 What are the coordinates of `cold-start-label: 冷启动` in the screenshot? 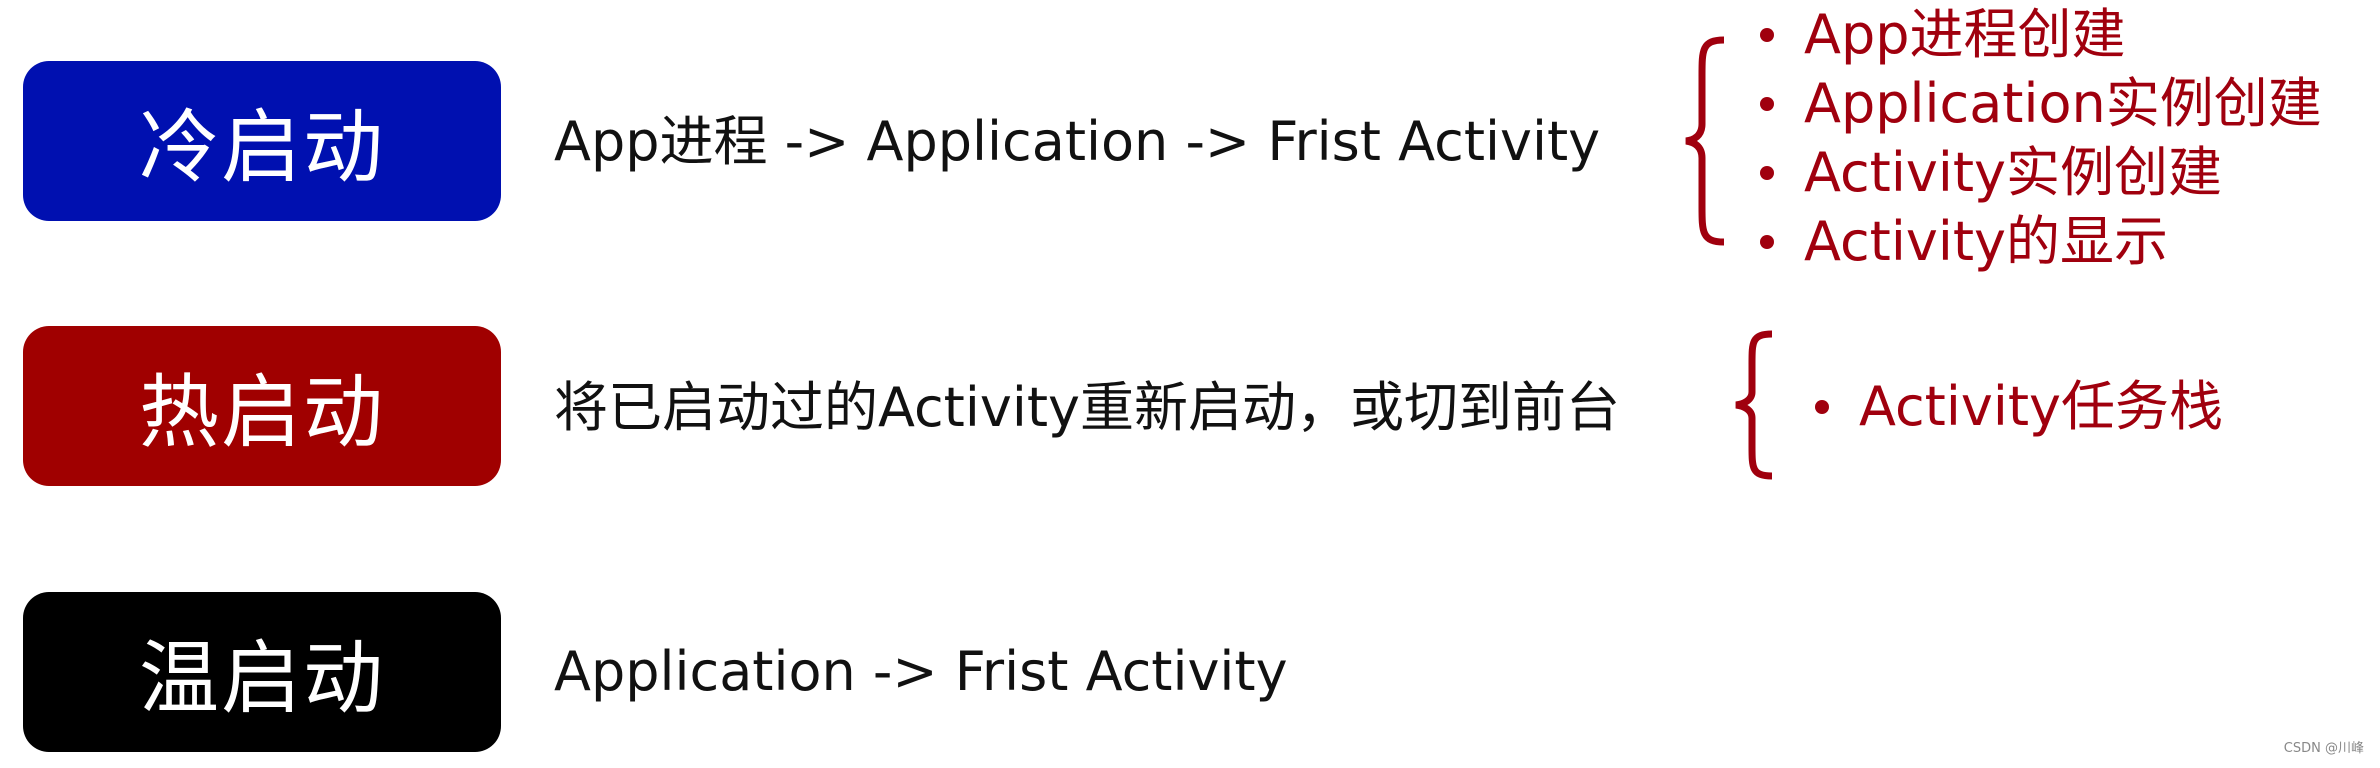 It's located at (262, 147).